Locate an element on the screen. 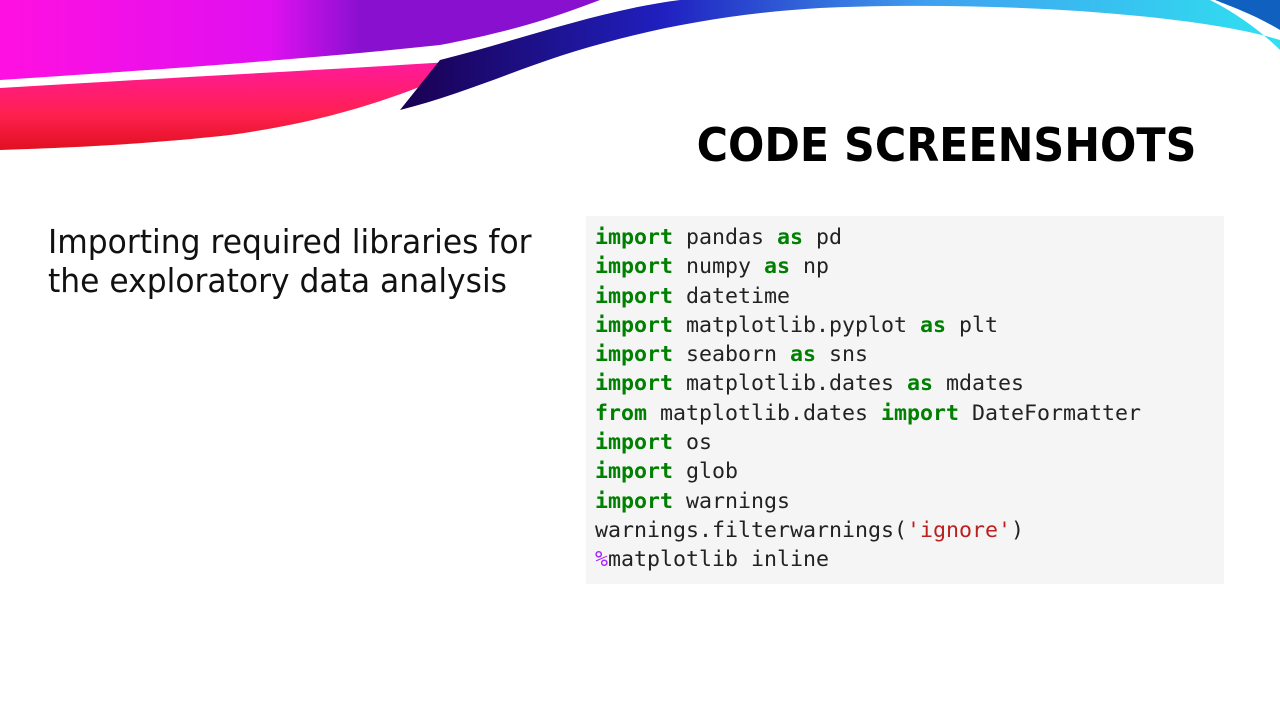  code-text: matplotlib.pyplot is located at coordinates (797, 325).